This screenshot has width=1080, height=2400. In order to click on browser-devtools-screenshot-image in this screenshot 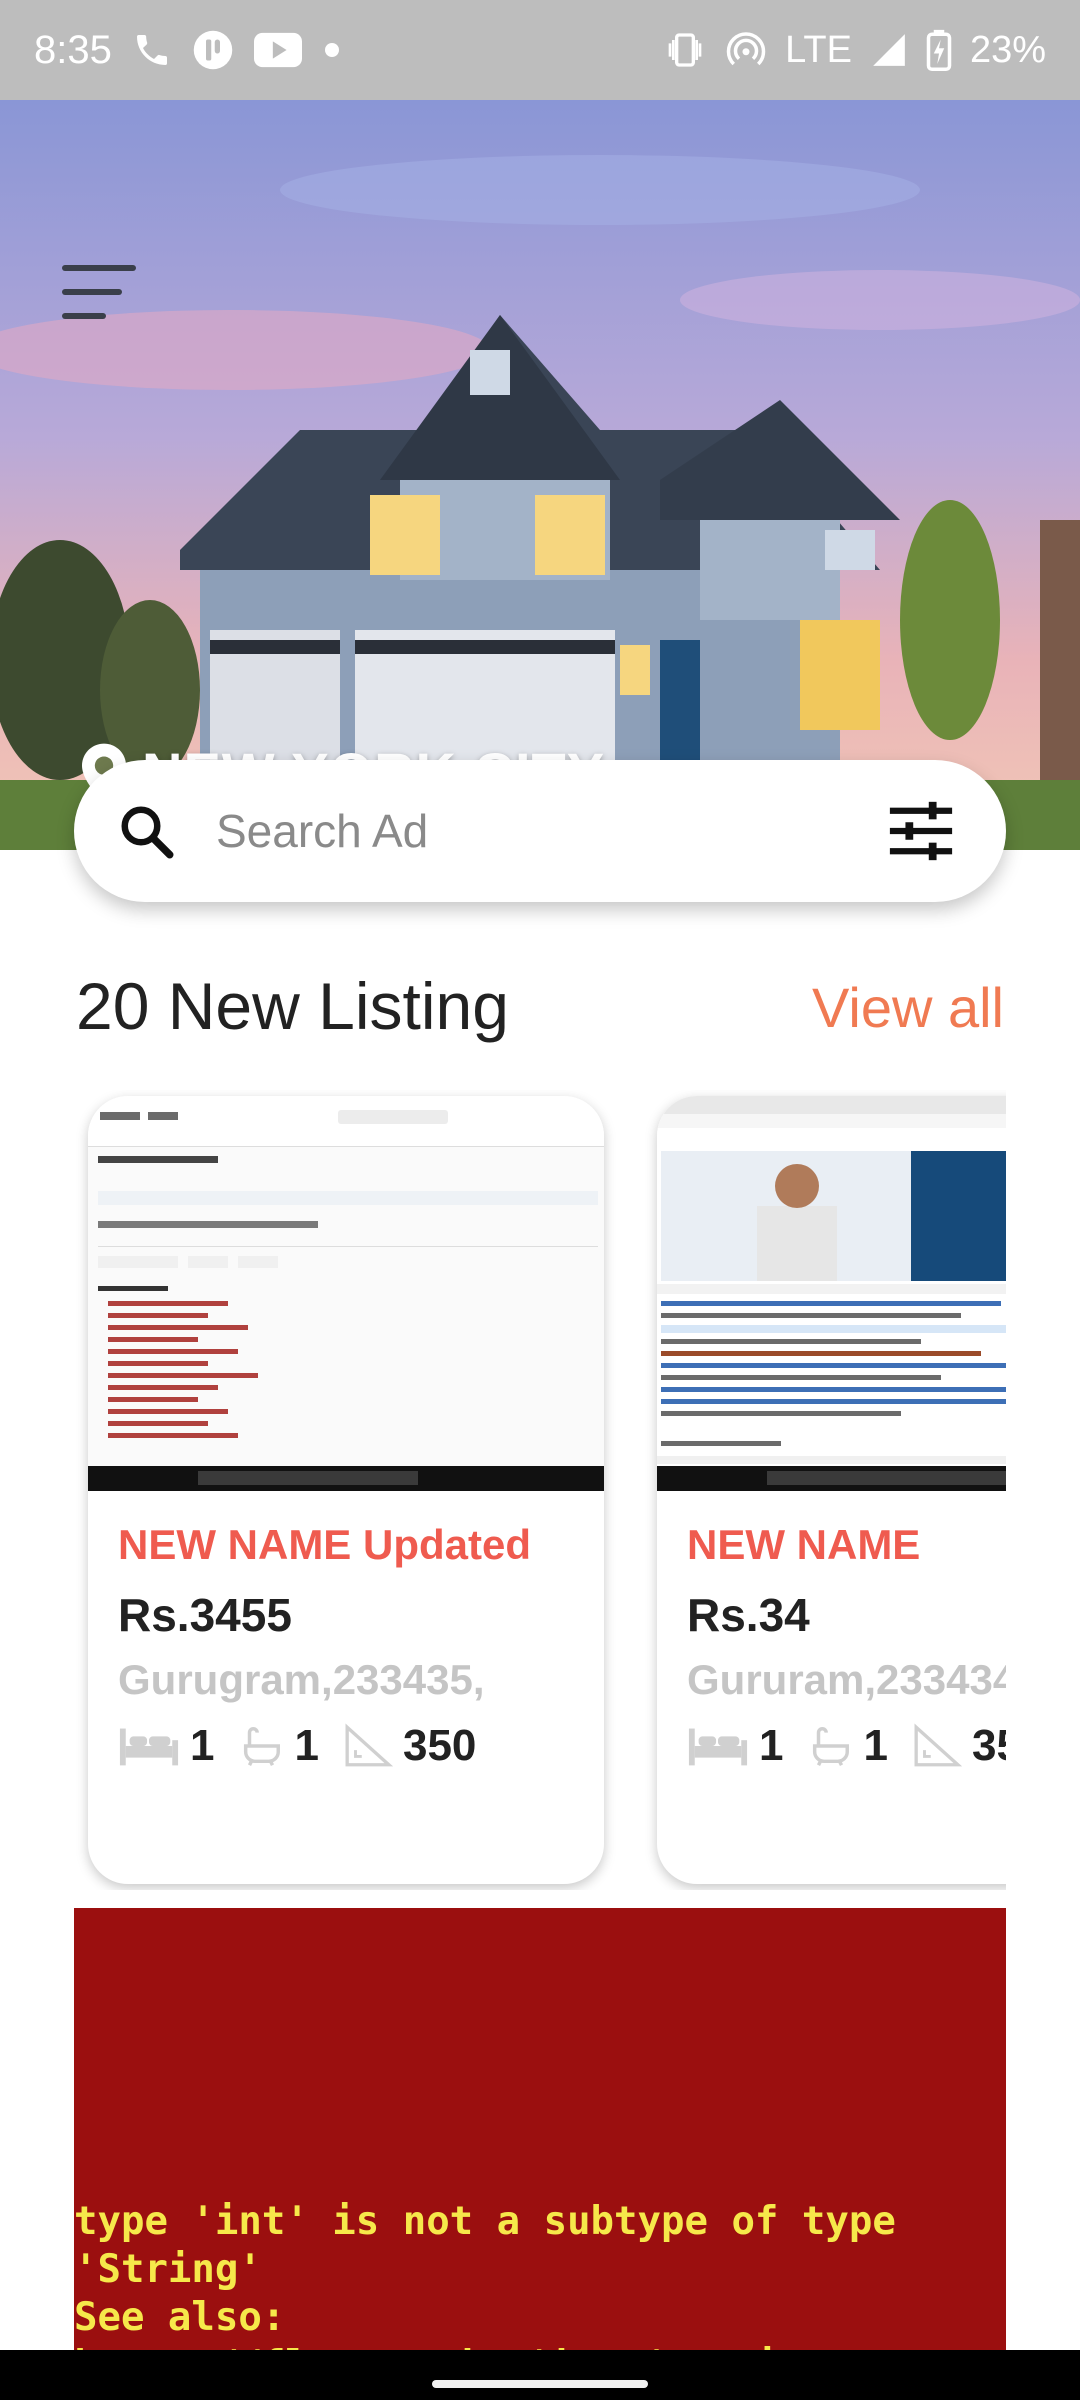, I will do `click(831, 1293)`.